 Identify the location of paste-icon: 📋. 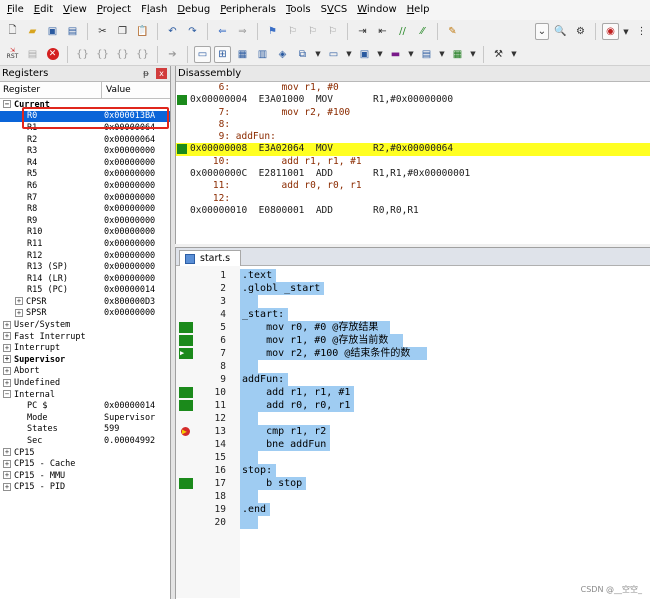
(142, 31).